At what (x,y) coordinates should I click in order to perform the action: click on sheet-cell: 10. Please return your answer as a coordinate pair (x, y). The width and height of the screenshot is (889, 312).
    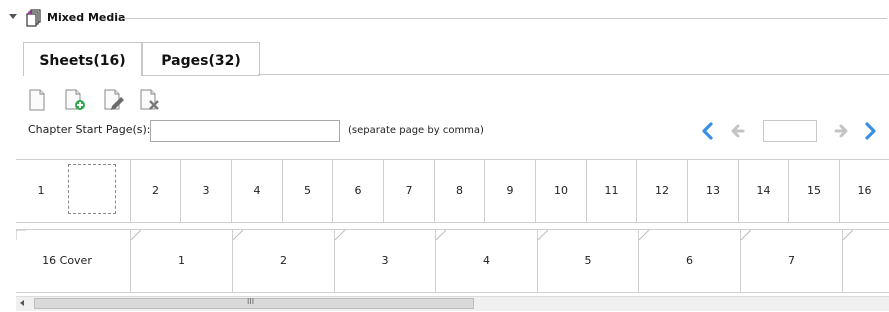
    Looking at the image, I should click on (560, 191).